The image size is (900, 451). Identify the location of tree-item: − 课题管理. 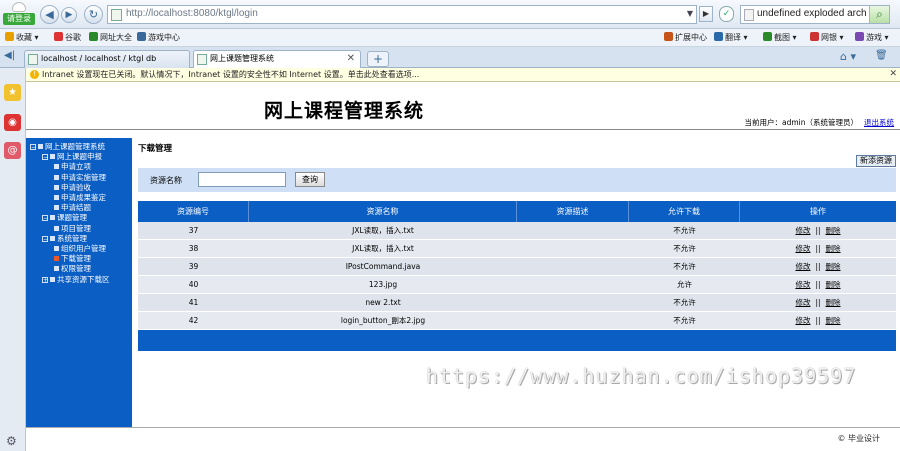
(64, 218).